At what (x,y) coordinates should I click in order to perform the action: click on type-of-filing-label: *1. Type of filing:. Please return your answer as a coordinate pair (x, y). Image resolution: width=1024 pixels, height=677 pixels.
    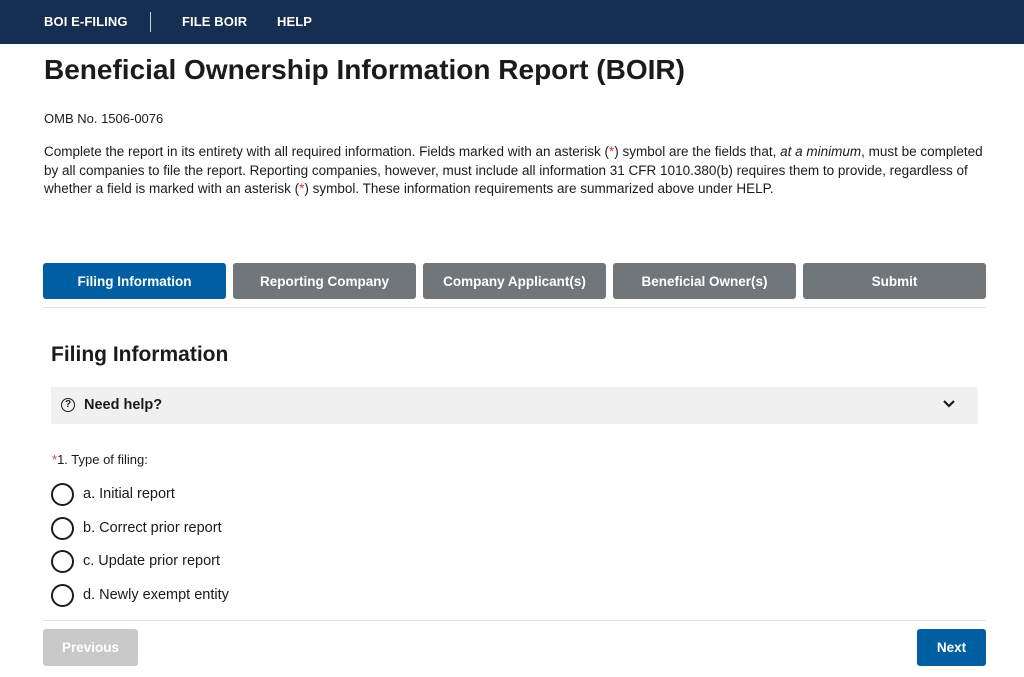
    Looking at the image, I should click on (100, 459).